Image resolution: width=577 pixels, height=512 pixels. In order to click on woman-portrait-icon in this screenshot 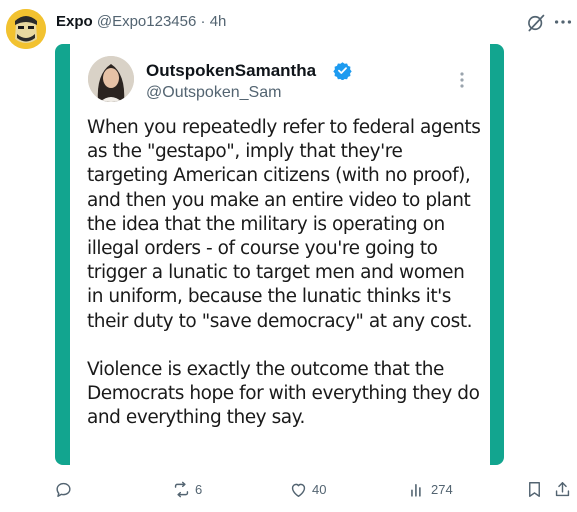, I will do `click(111, 79)`.